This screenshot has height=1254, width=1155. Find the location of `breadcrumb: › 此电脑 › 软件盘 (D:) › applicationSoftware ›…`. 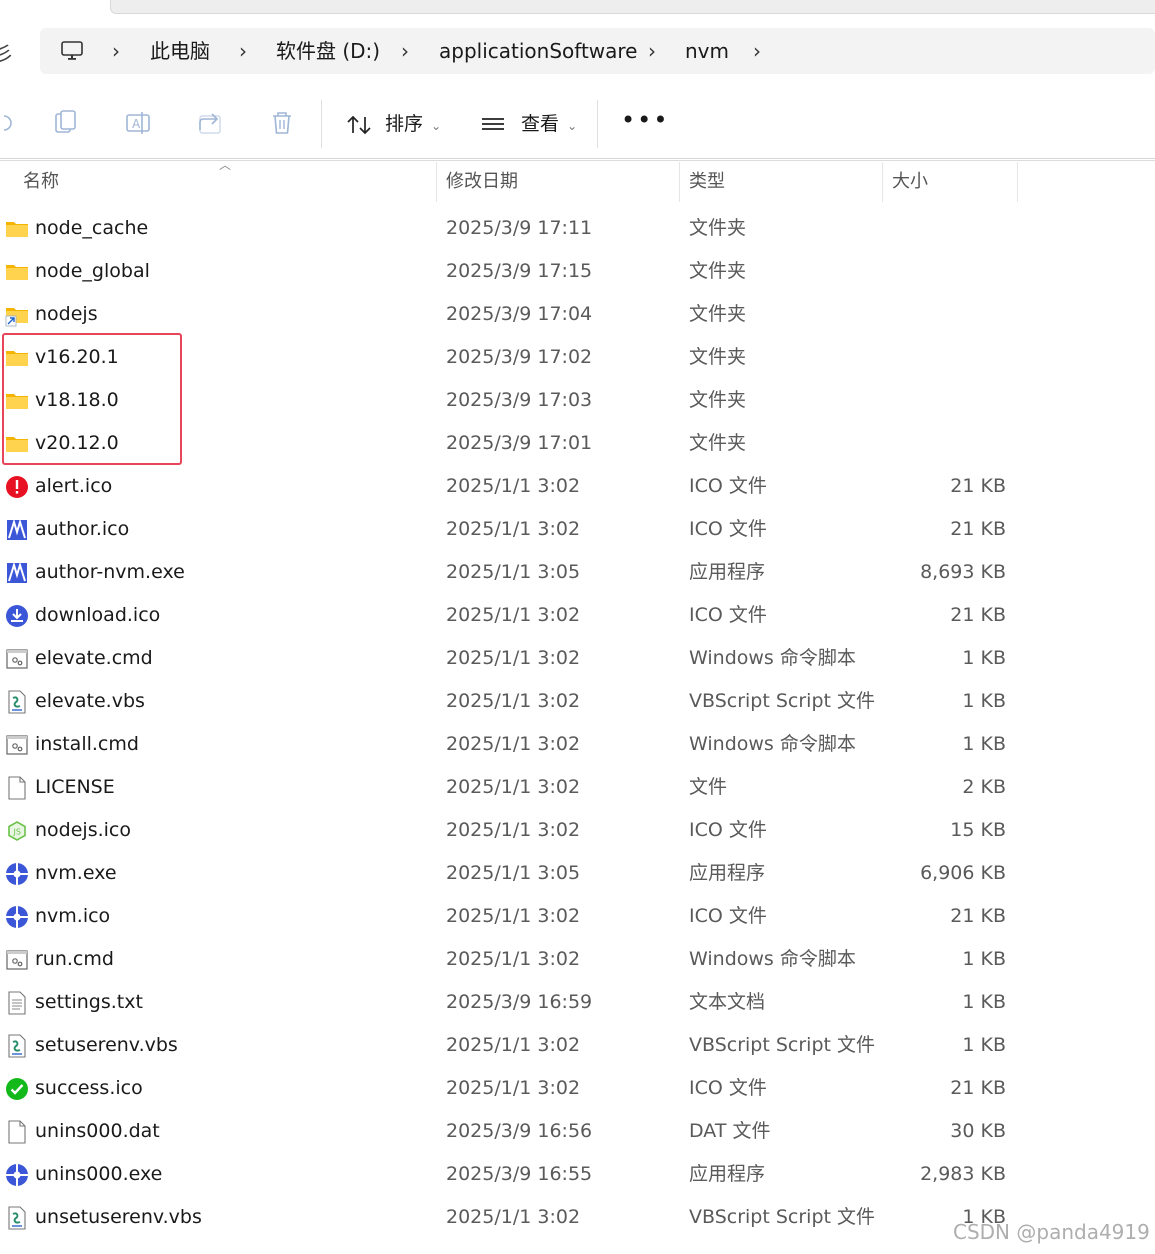

breadcrumb: › 此电脑 › 软件盘 (D:) › applicationSoftware ›… is located at coordinates (597, 51).